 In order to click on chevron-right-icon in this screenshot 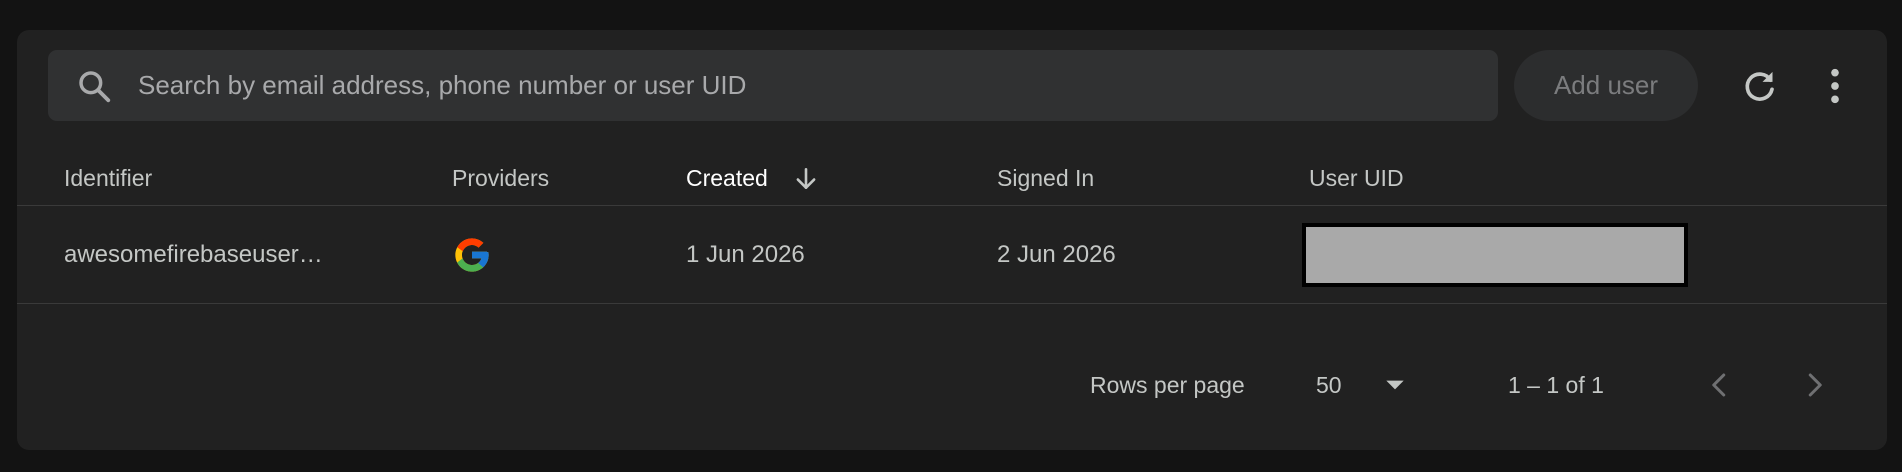, I will do `click(1814, 385)`.